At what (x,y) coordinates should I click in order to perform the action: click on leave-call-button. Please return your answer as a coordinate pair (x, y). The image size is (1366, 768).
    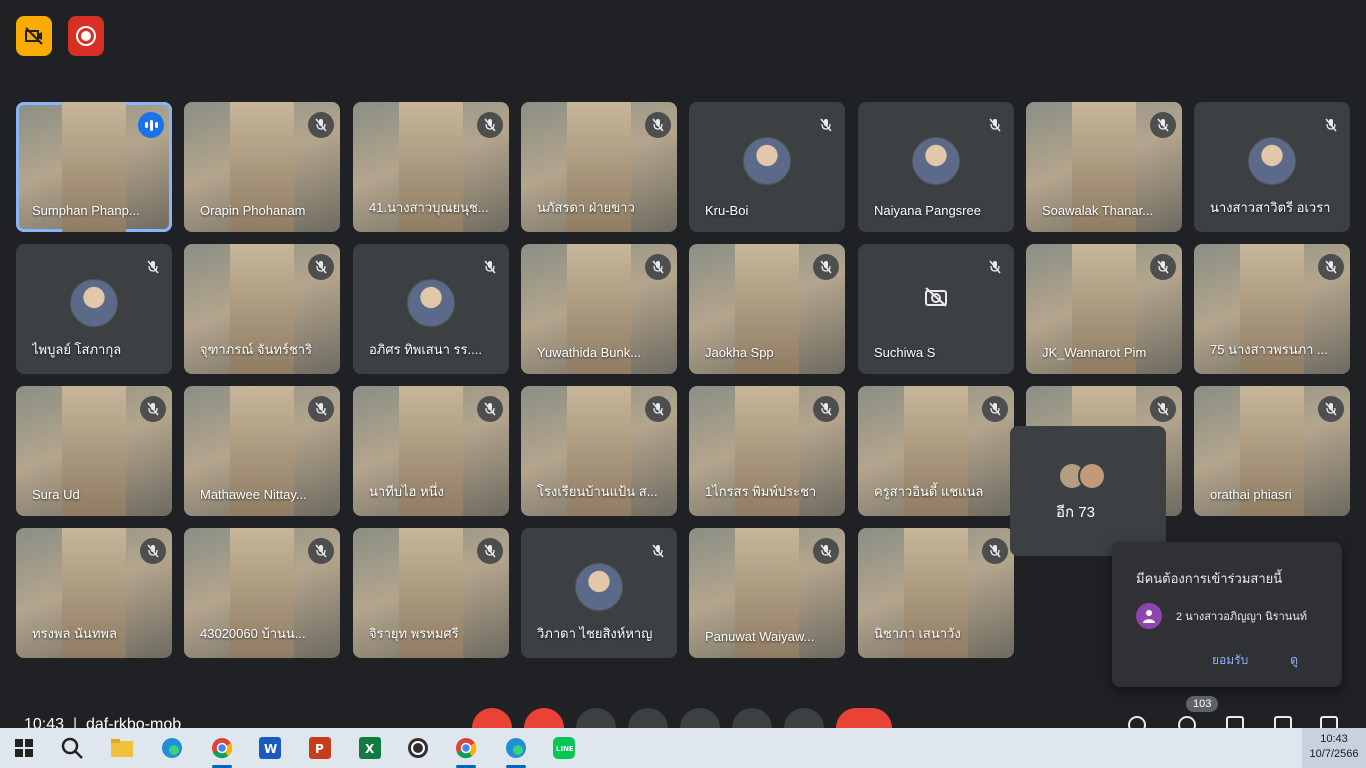
    Looking at the image, I should click on (864, 718).